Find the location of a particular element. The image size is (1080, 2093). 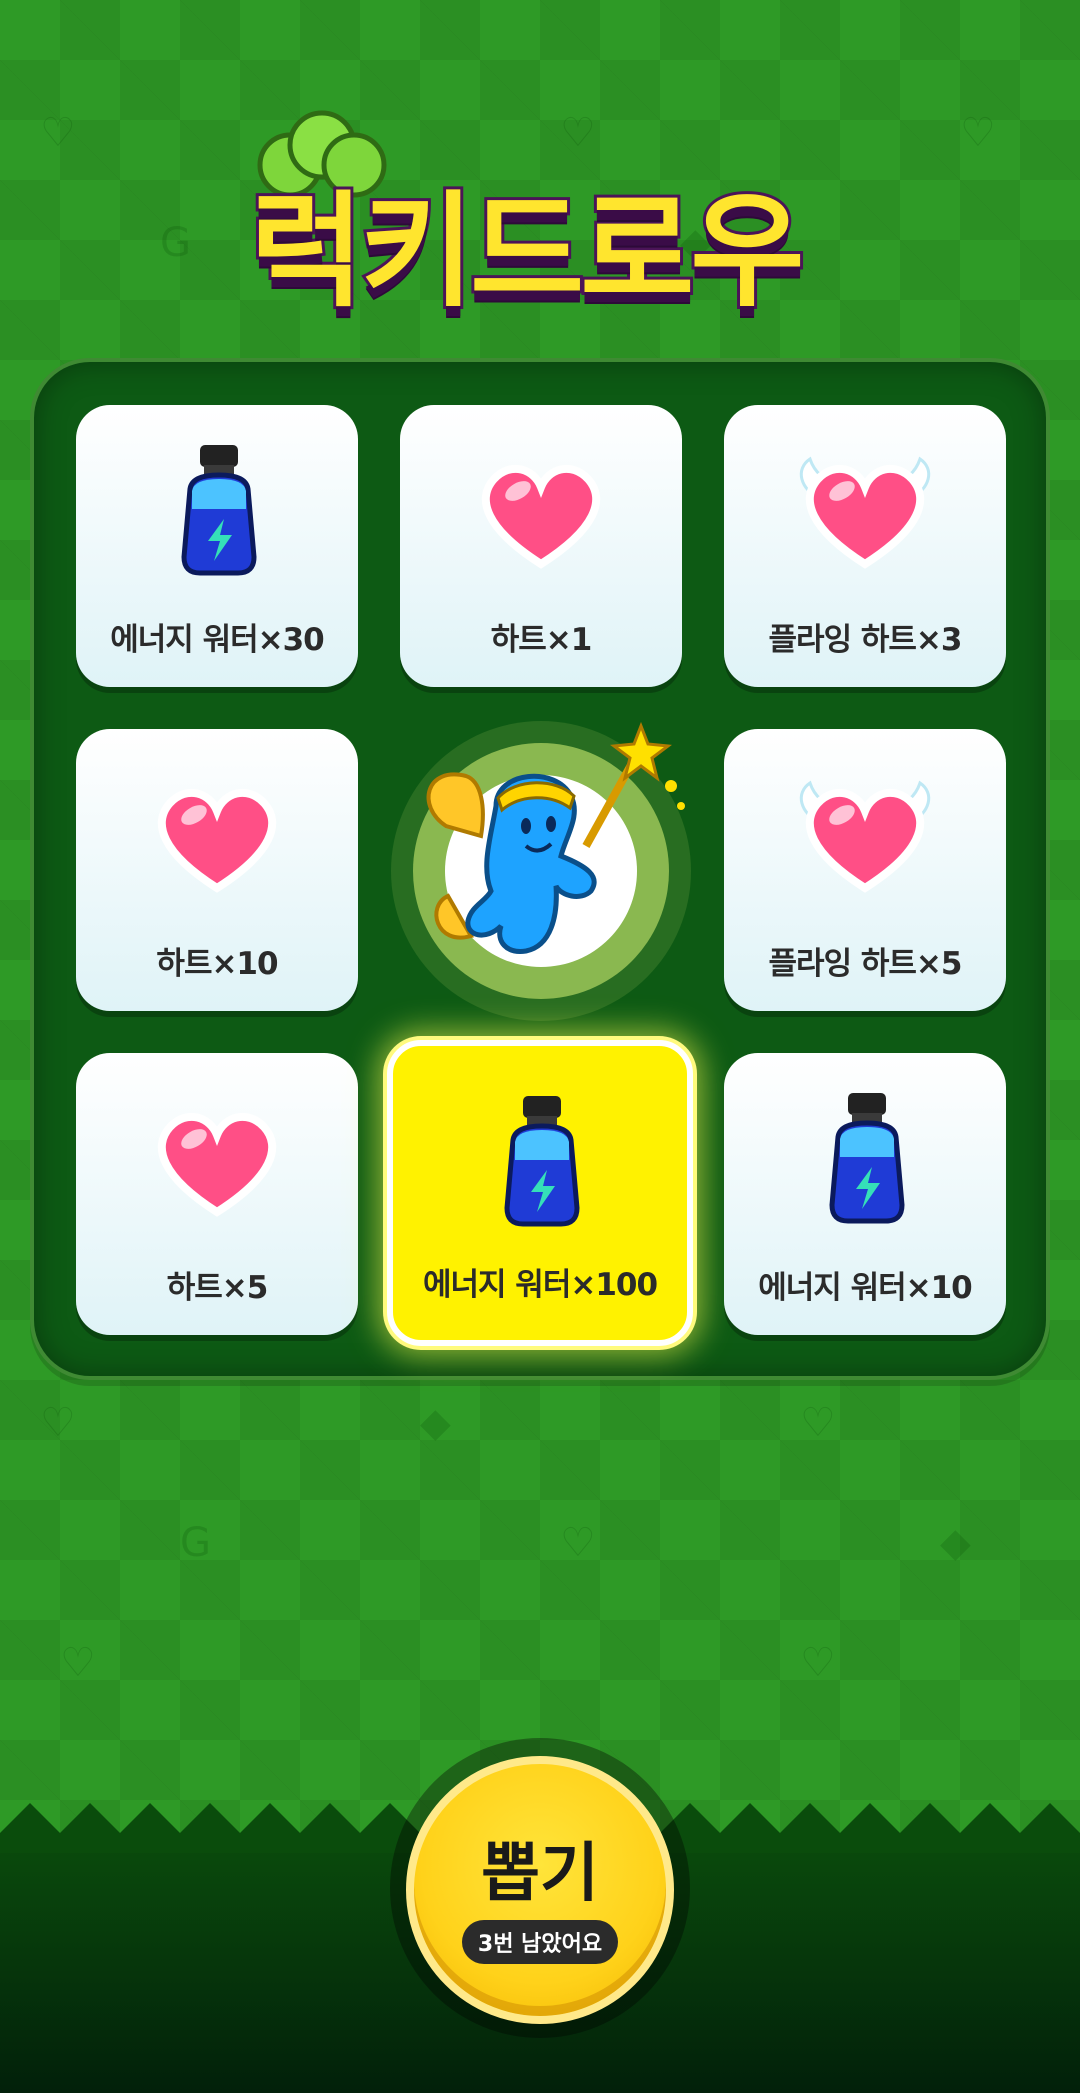

prize-label: 에너지 워터×30 is located at coordinates (217, 640).